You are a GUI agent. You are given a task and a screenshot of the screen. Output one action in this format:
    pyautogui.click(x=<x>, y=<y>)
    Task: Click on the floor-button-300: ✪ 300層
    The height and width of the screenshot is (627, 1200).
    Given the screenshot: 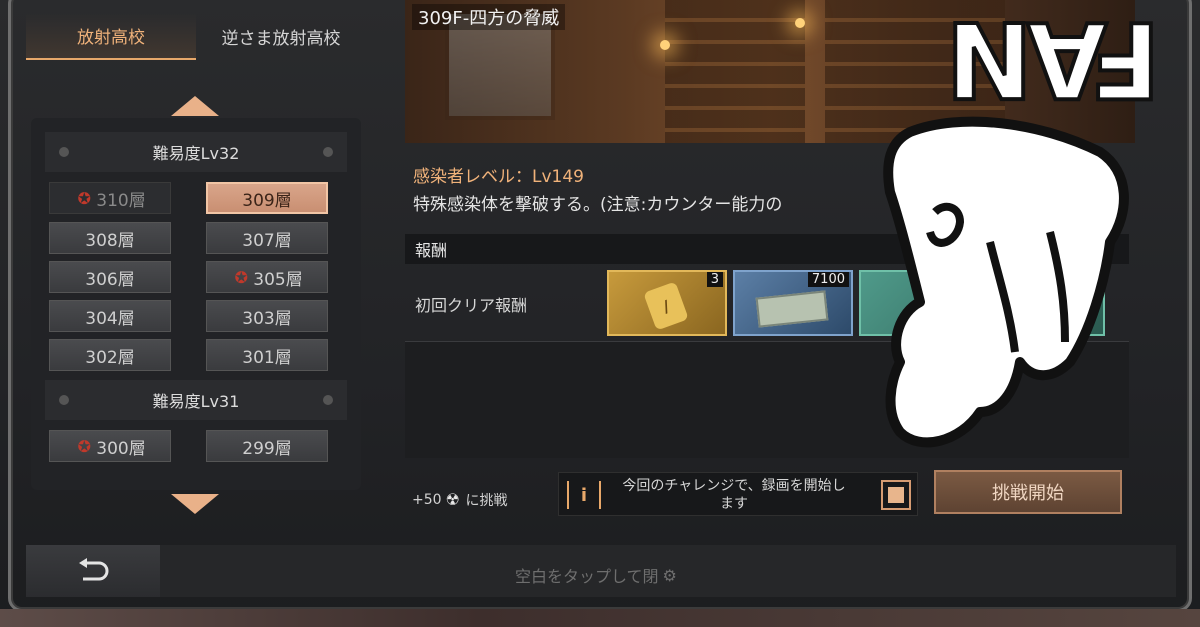 What is the action you would take?
    pyautogui.click(x=110, y=446)
    